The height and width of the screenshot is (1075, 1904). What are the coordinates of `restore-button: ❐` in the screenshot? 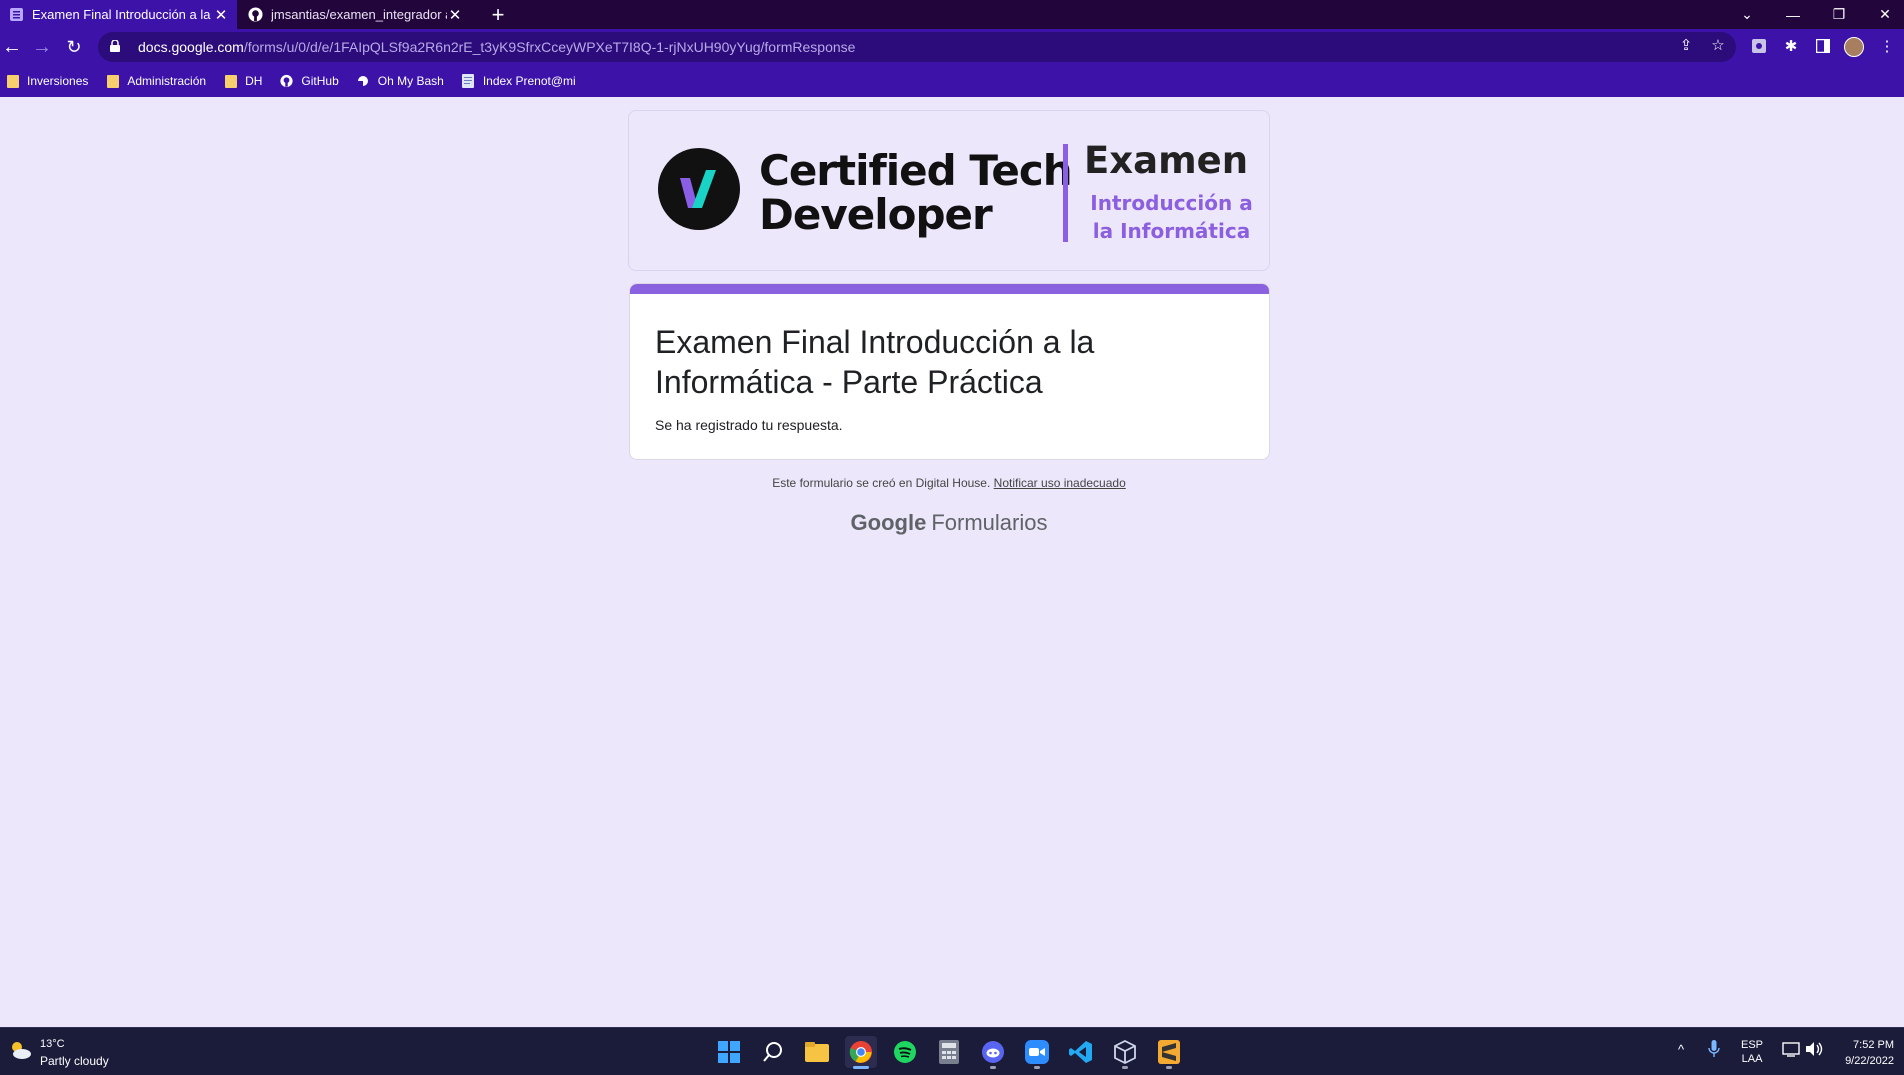 It's located at (1839, 14).